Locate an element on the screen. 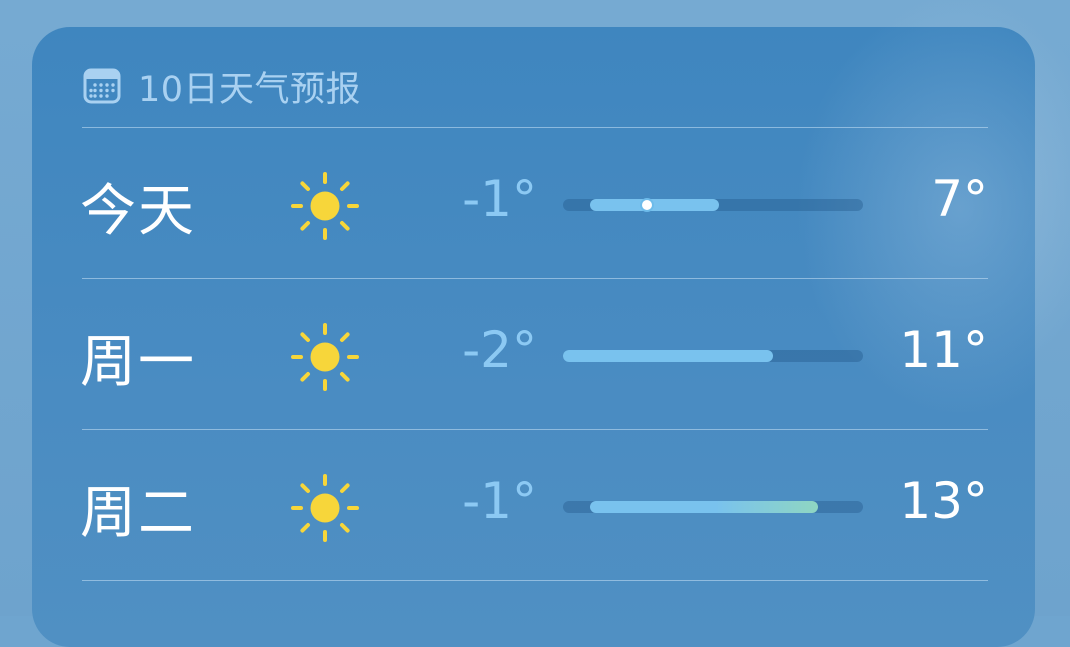 The image size is (1070, 647). row-divider is located at coordinates (535, 580).